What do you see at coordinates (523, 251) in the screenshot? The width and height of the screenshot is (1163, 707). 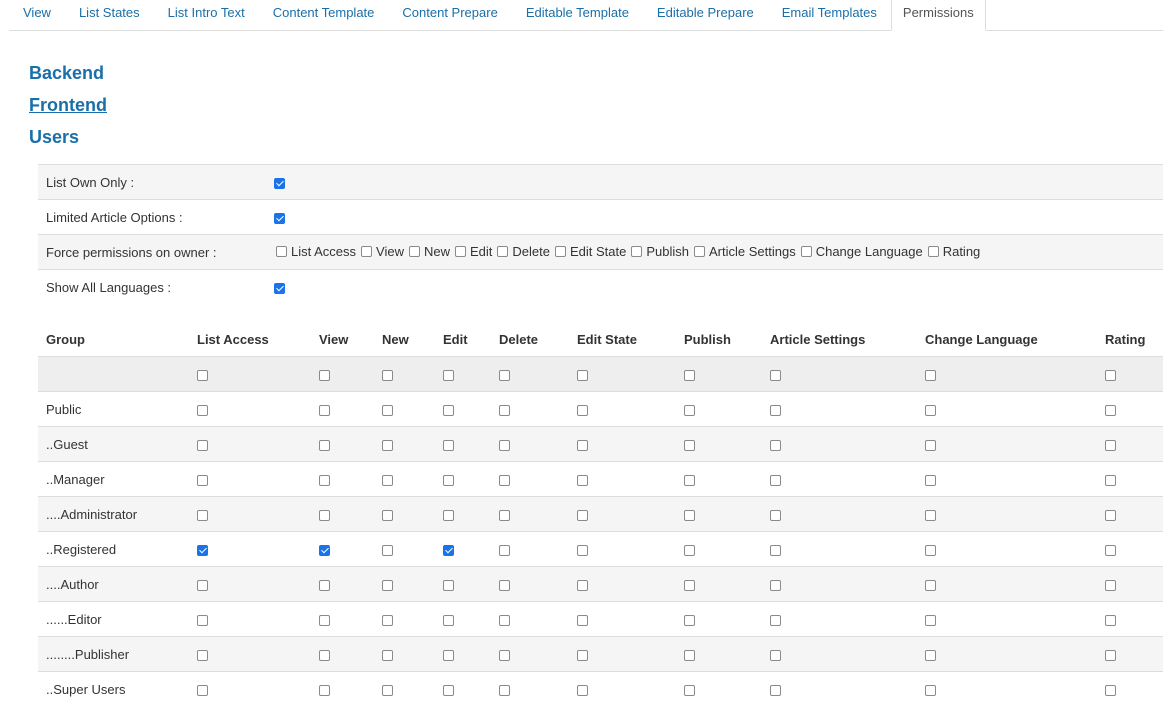 I see `force-permission-delete: Delete` at bounding box center [523, 251].